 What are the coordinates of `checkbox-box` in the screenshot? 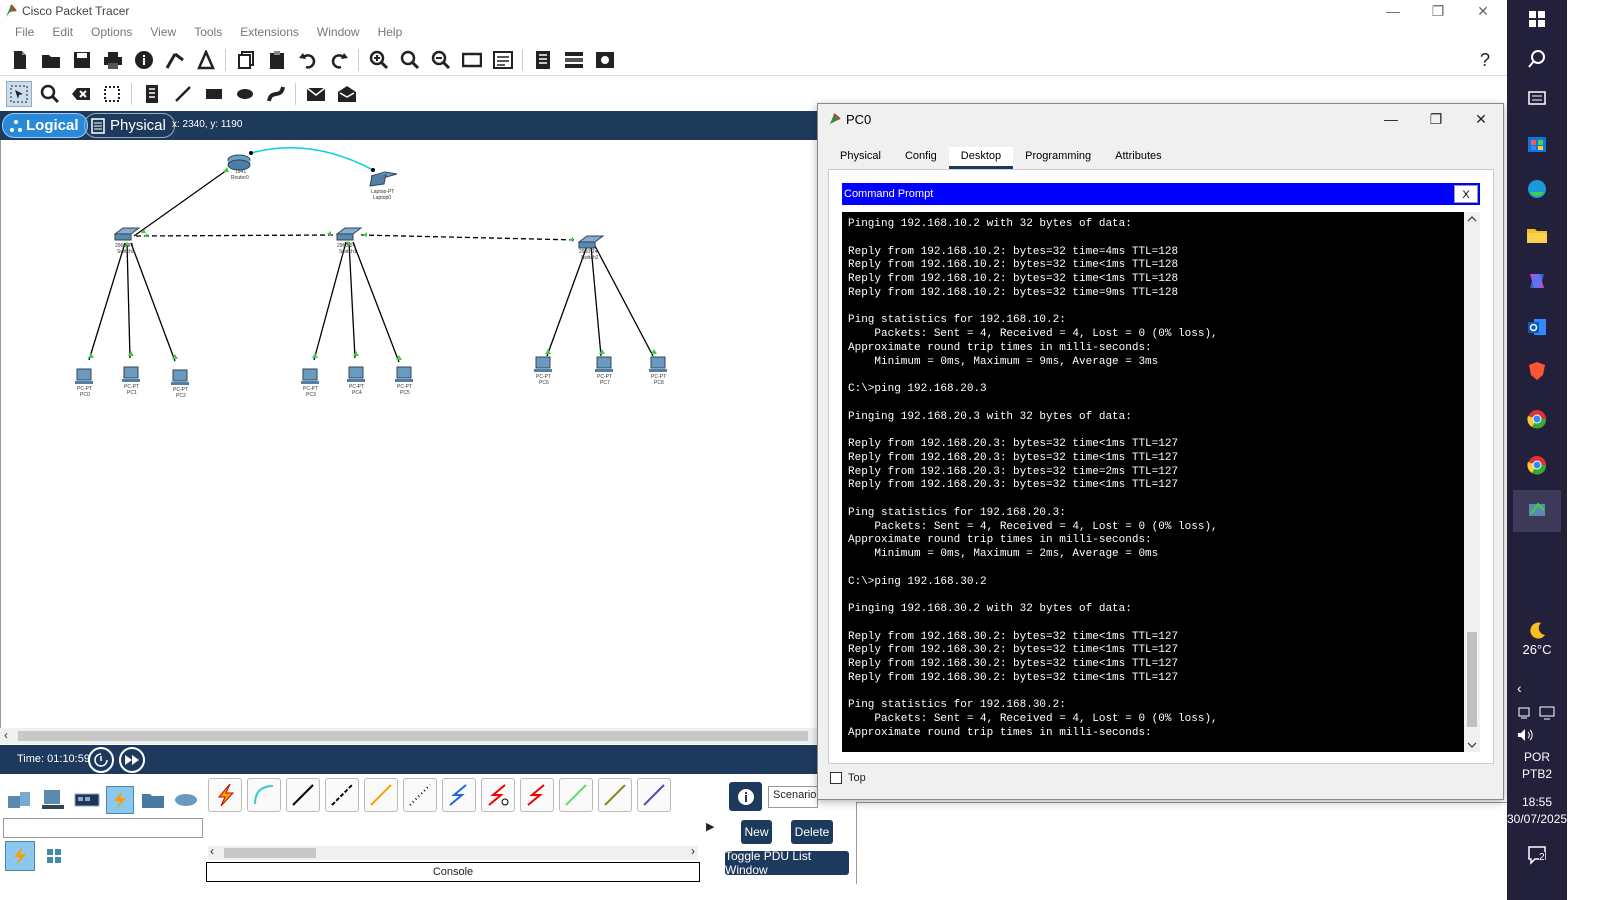 It's located at (836, 778).